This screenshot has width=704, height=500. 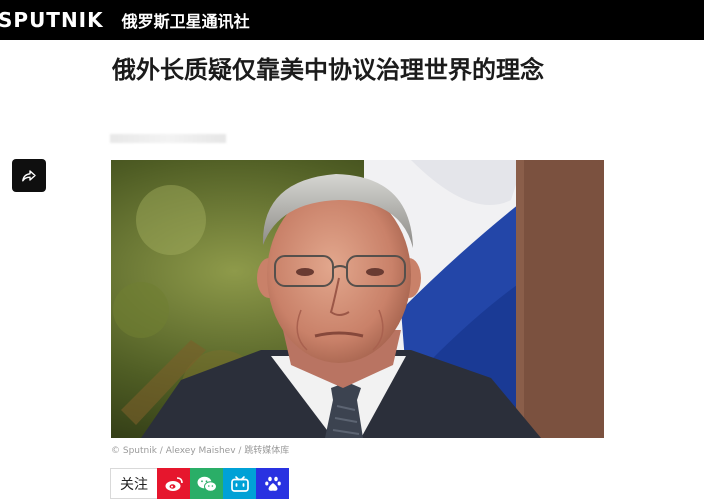 I want to click on bilibili-button, so click(x=239, y=483).